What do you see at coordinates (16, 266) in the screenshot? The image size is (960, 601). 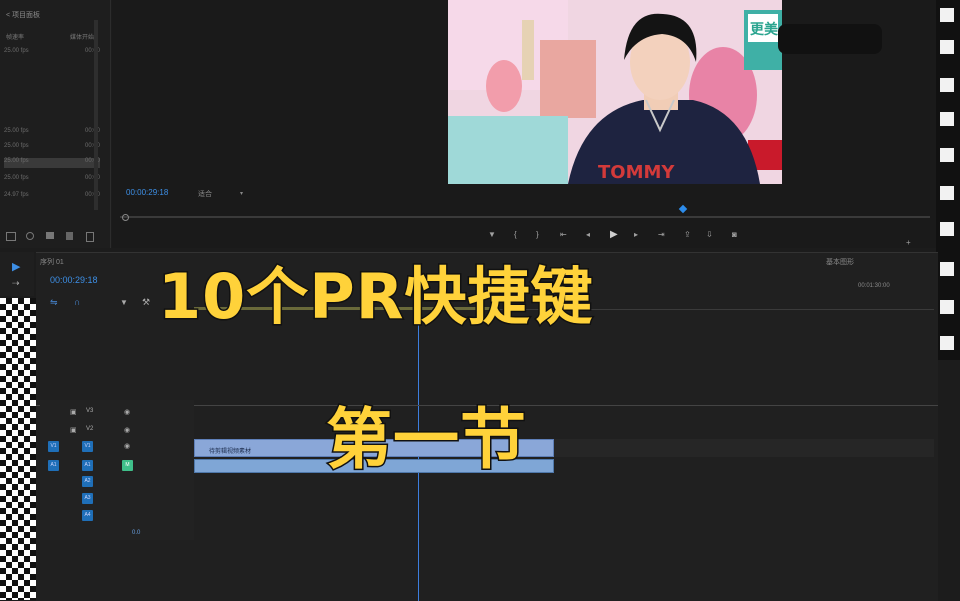 I see `selection-tool-icon: ▶` at bounding box center [16, 266].